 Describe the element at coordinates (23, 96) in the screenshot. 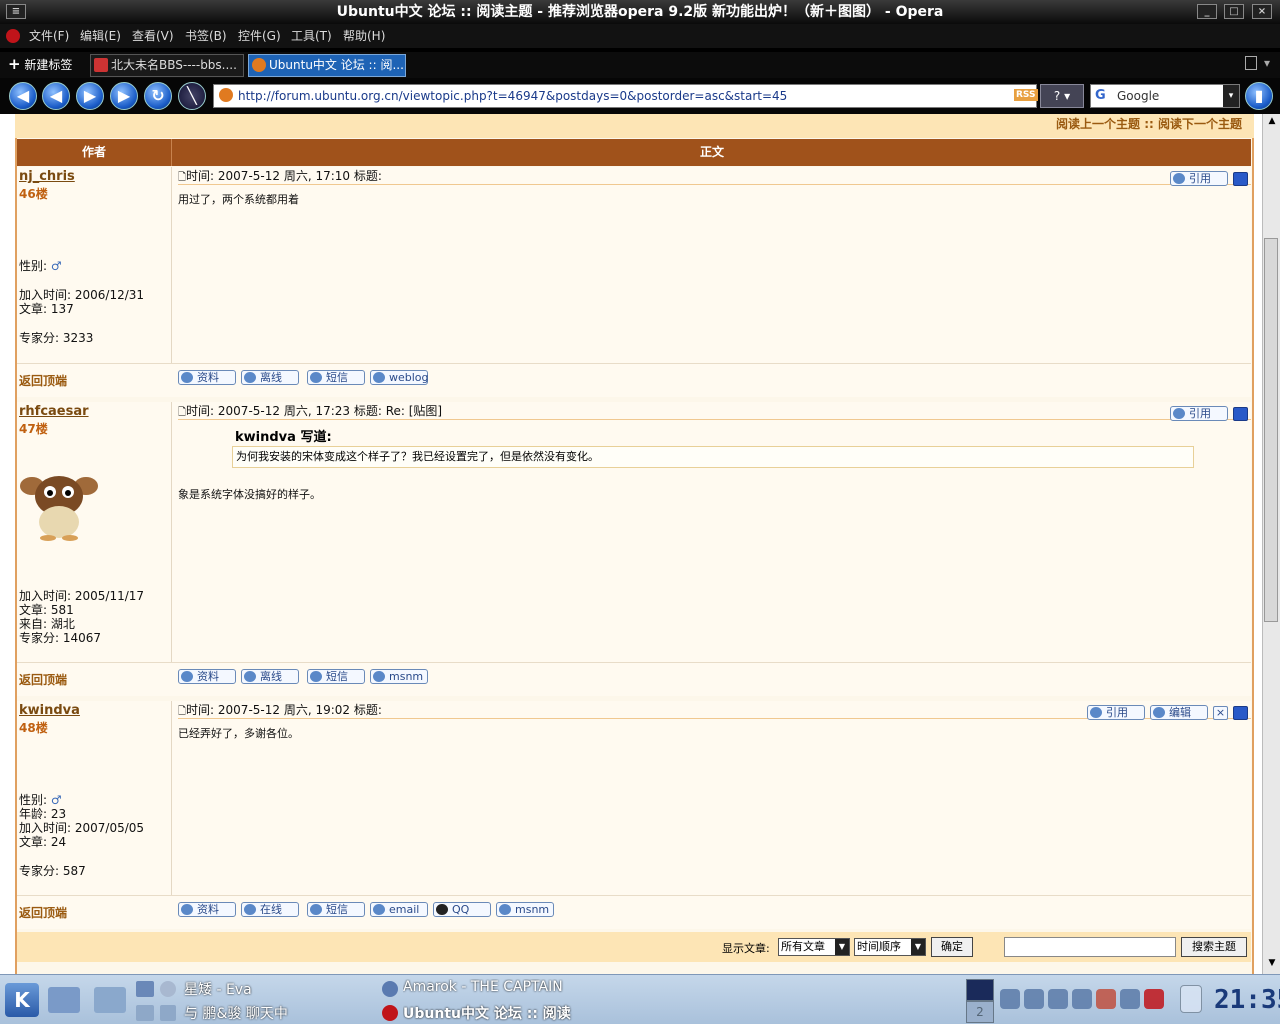

I see `back-icon: ◀` at that location.